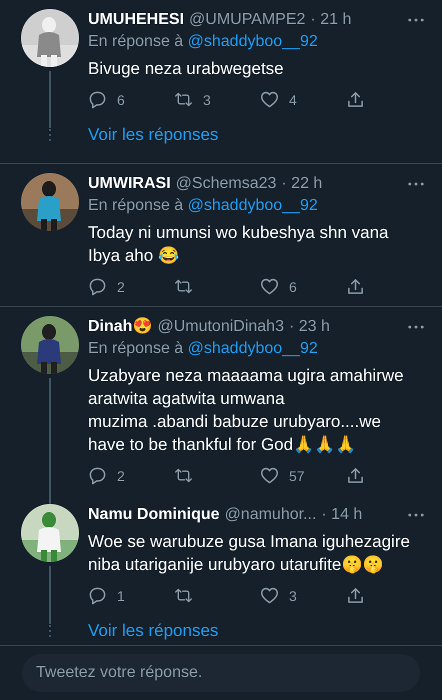 This screenshot has height=700, width=442. What do you see at coordinates (297, 476) in the screenshot?
I see `like-count: 57` at bounding box center [297, 476].